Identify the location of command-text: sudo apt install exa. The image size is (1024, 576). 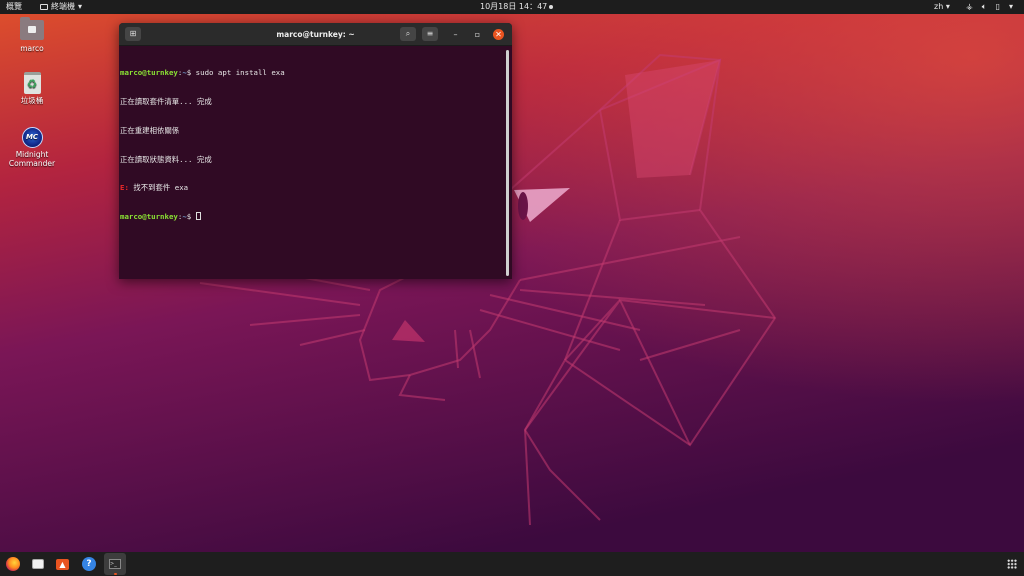
(240, 73).